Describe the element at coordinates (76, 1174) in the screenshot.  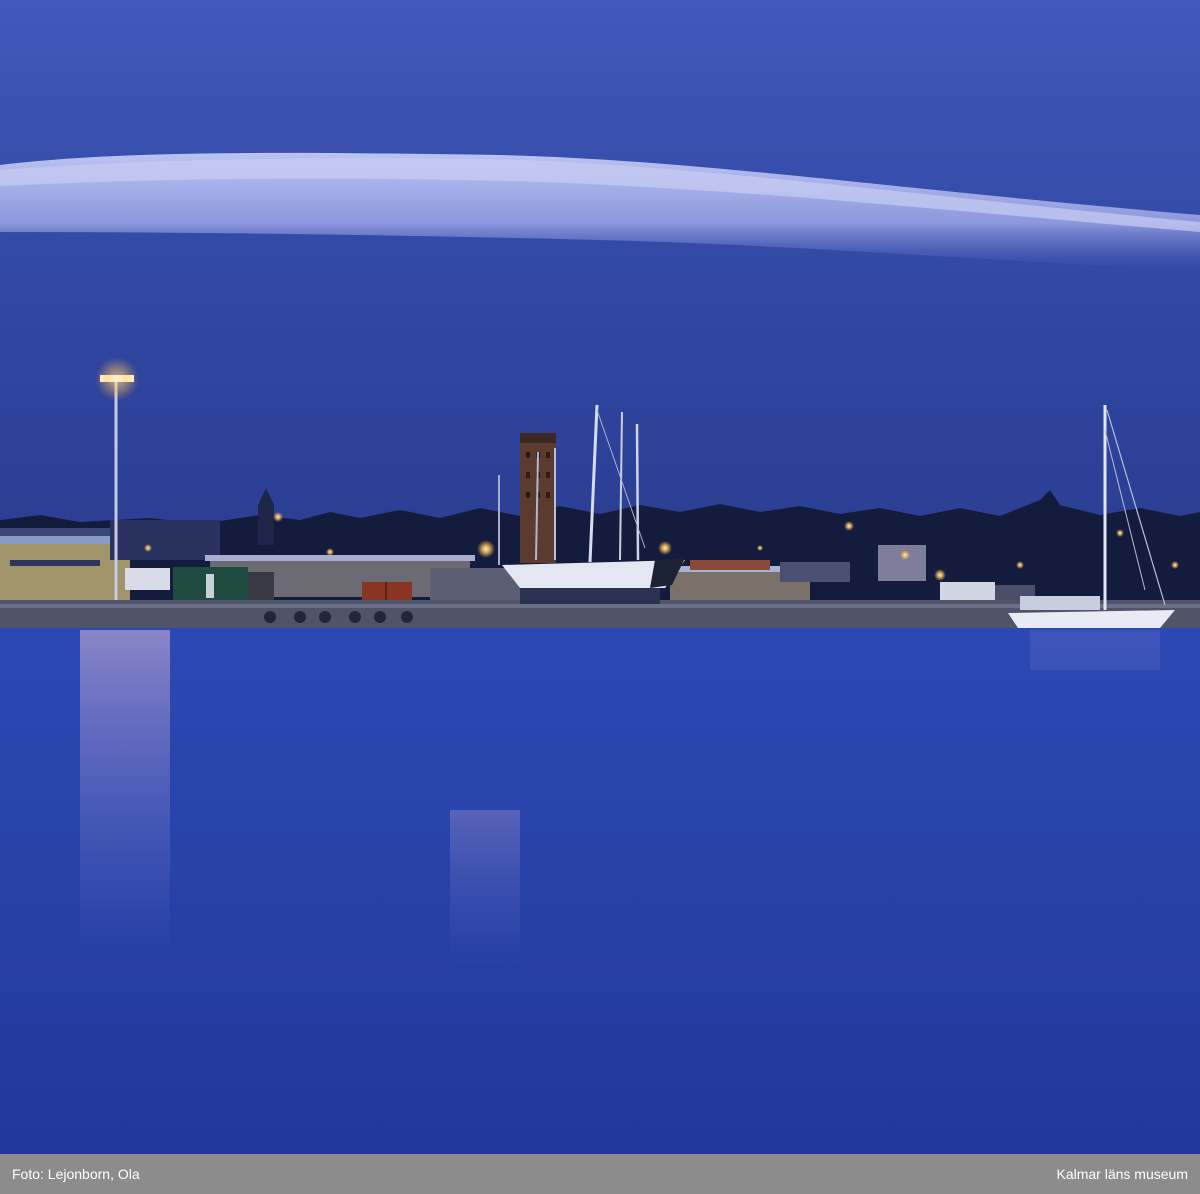
I see `photographer-credit: Foto: Lejonborn, Ola` at that location.